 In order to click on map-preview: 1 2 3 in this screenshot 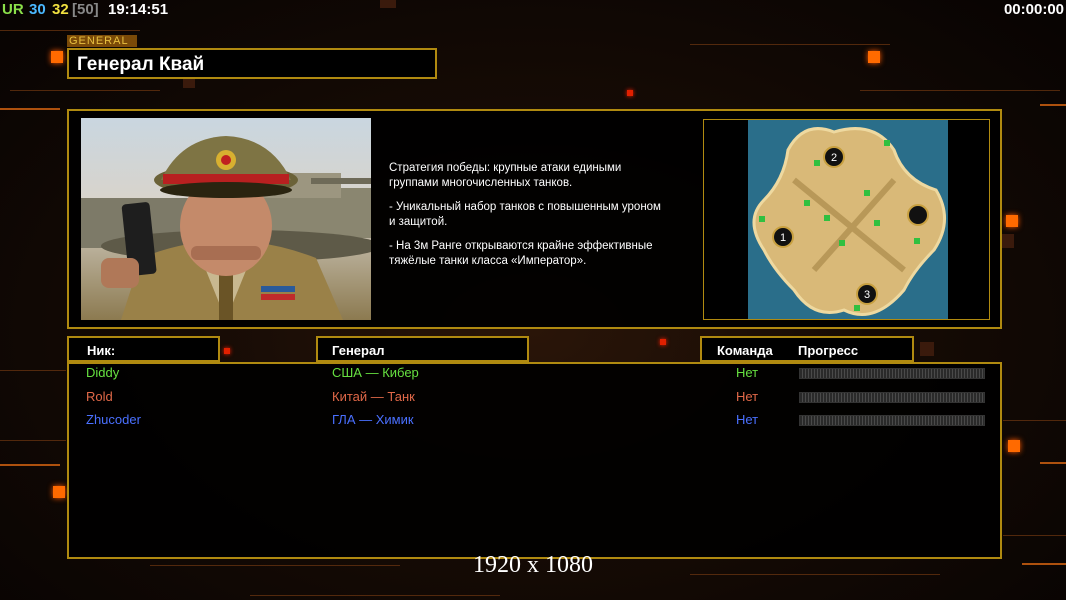, I will do `click(846, 219)`.